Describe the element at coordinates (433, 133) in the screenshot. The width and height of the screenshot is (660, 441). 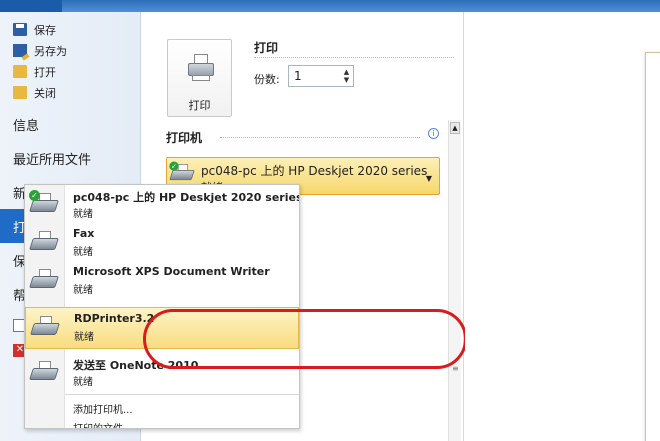
I see `info-icon: i` at that location.